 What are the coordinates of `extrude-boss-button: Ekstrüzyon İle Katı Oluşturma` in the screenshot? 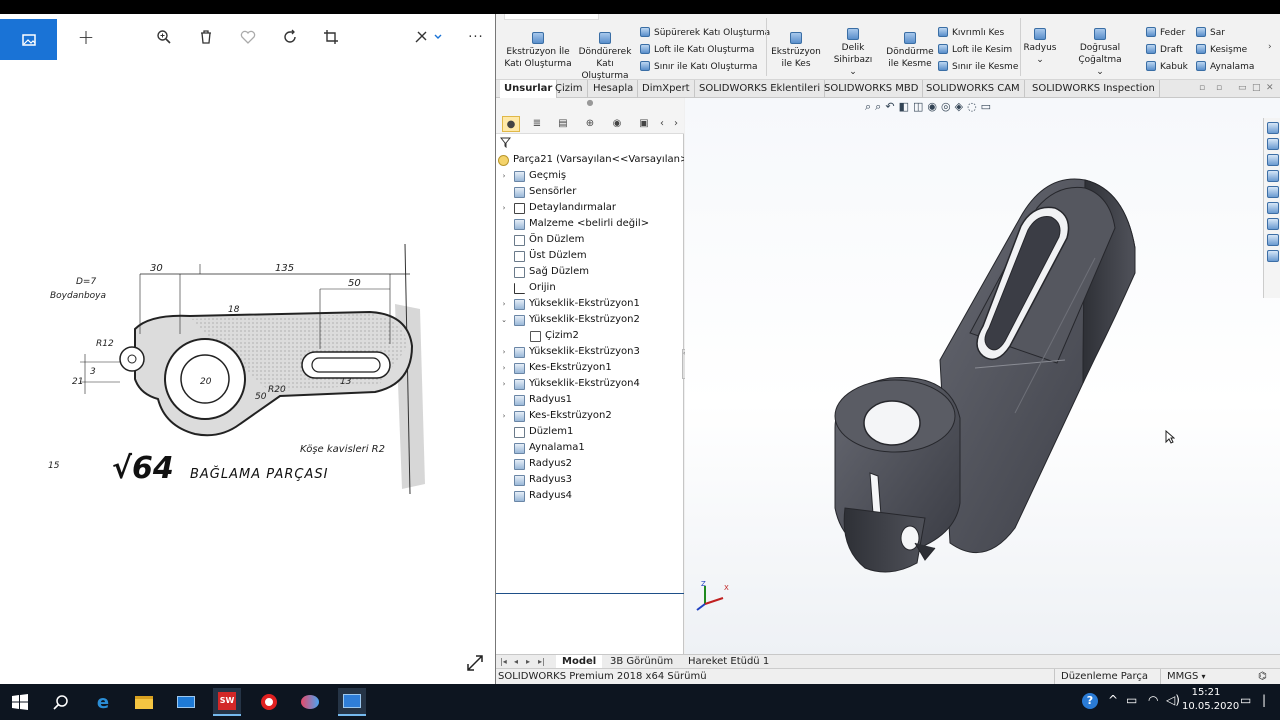 It's located at (538, 51).